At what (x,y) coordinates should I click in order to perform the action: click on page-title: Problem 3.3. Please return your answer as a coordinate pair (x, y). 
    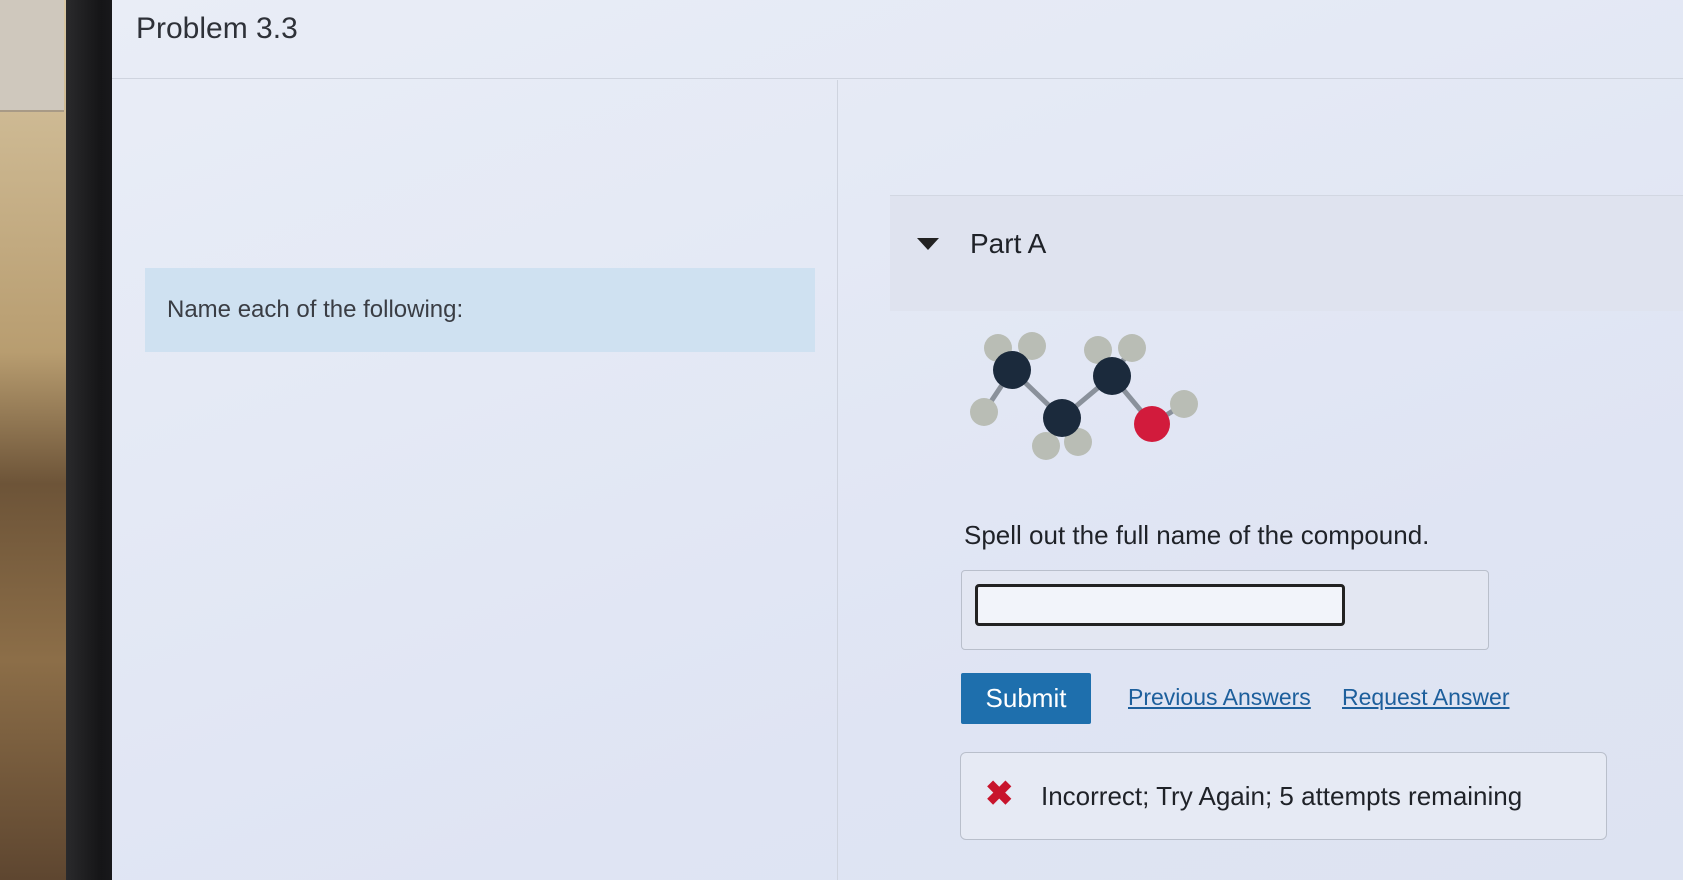
    Looking at the image, I should click on (217, 28).